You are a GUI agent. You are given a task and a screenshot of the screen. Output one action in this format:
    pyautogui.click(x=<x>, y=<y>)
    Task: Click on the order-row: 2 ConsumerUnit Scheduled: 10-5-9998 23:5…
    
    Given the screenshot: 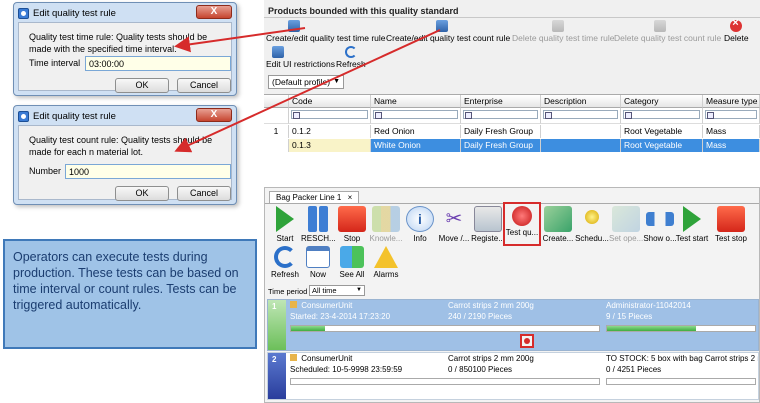 What is the action you would take?
    pyautogui.click(x=513, y=376)
    